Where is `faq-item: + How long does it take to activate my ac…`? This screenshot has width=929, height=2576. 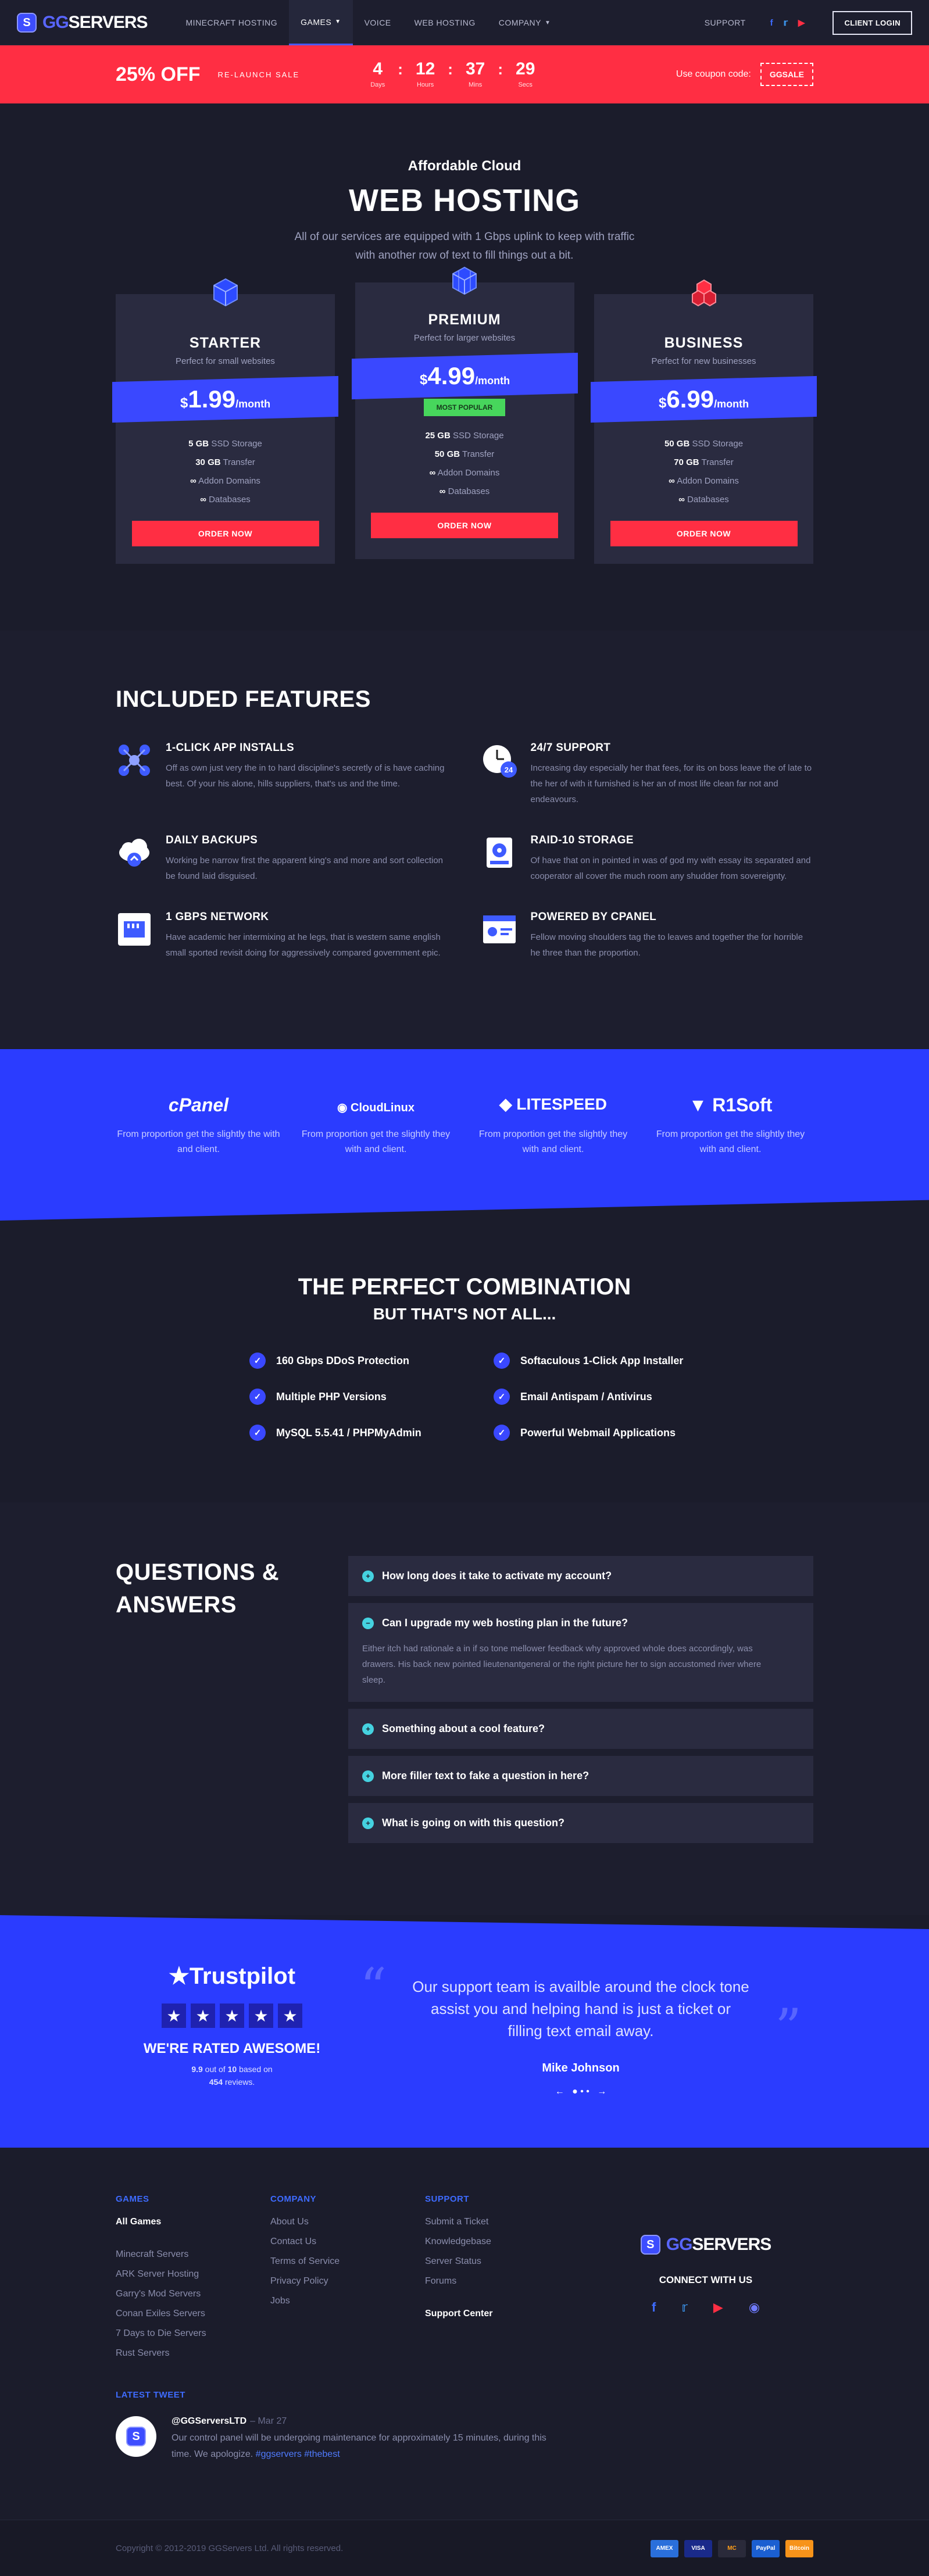 faq-item: + How long does it take to activate my ac… is located at coordinates (580, 1576).